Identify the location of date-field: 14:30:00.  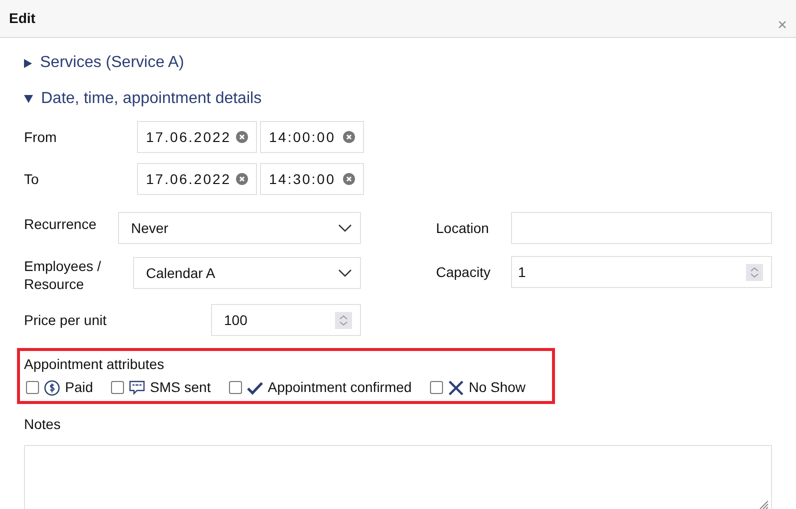
(312, 179).